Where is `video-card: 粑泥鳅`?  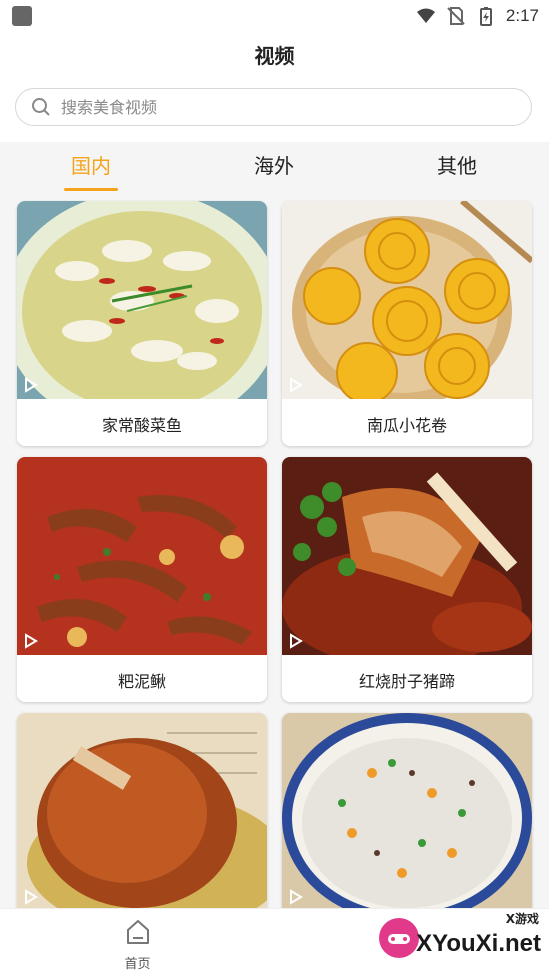
video-card: 粑泥鳅 is located at coordinates (142, 579).